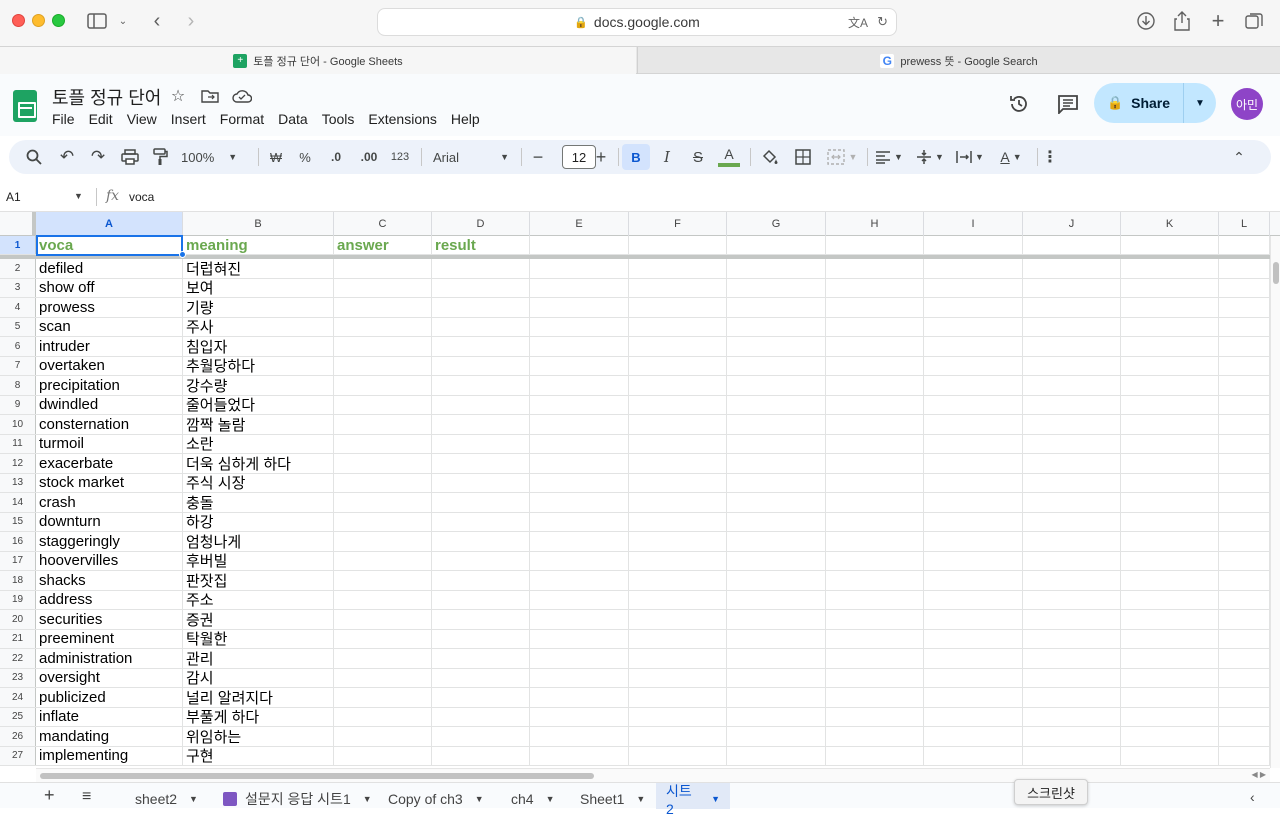 The height and width of the screenshot is (817, 1280). I want to click on row-number: 19, so click(18, 599).